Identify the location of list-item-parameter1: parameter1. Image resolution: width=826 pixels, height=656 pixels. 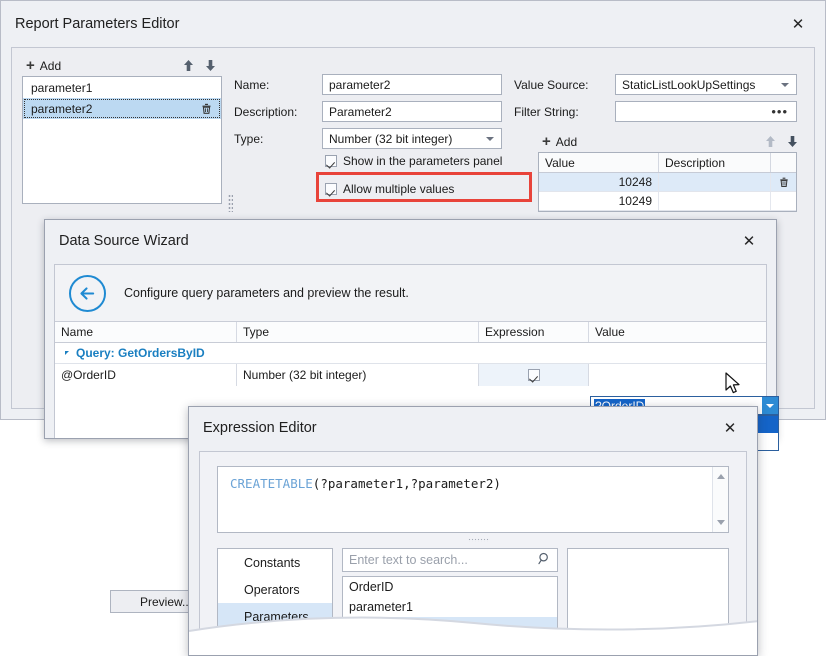
(450, 607).